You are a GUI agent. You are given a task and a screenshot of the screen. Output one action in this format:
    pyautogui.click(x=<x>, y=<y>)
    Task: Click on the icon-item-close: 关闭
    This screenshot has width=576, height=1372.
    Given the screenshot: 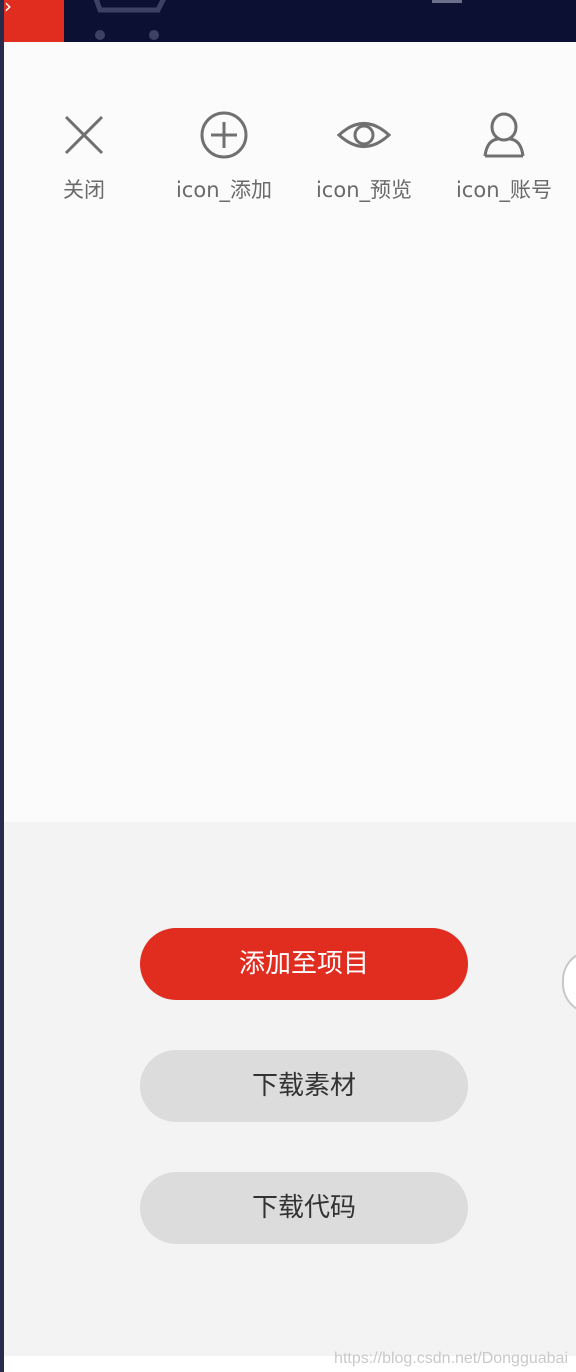 What is the action you would take?
    pyautogui.click(x=84, y=152)
    